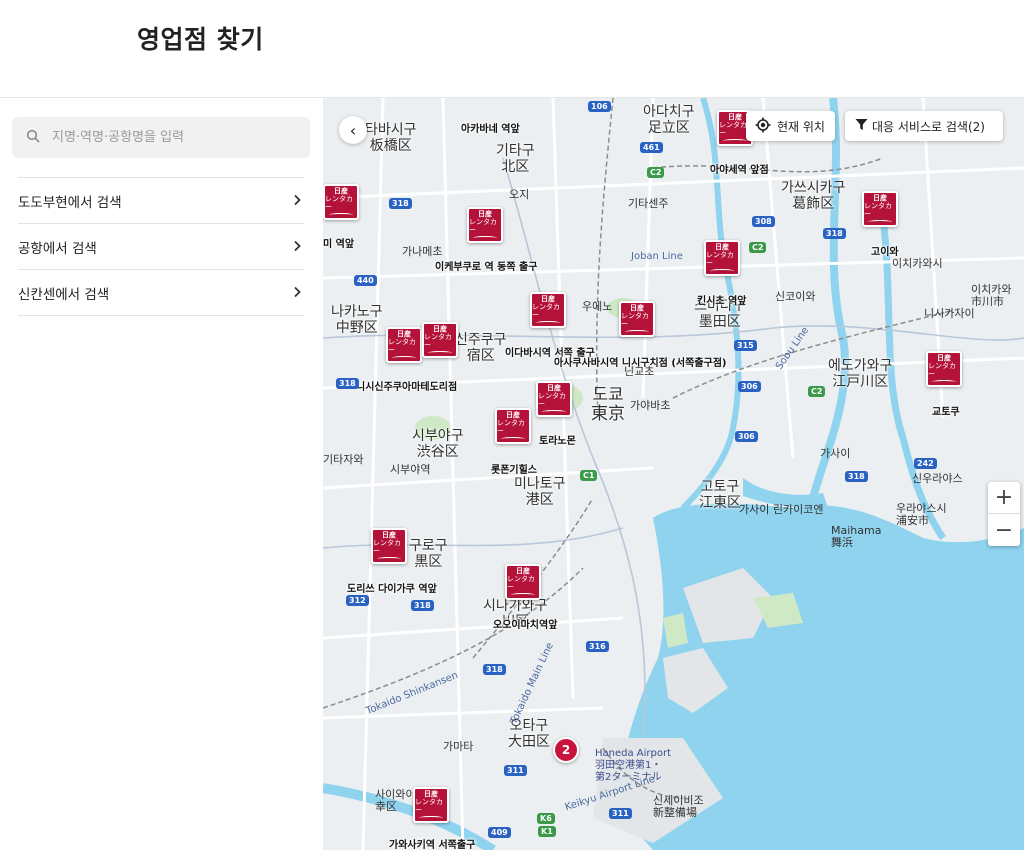 The image size is (1024, 850). What do you see at coordinates (519, 194) in the screenshot?
I see `place-label: 오지` at bounding box center [519, 194].